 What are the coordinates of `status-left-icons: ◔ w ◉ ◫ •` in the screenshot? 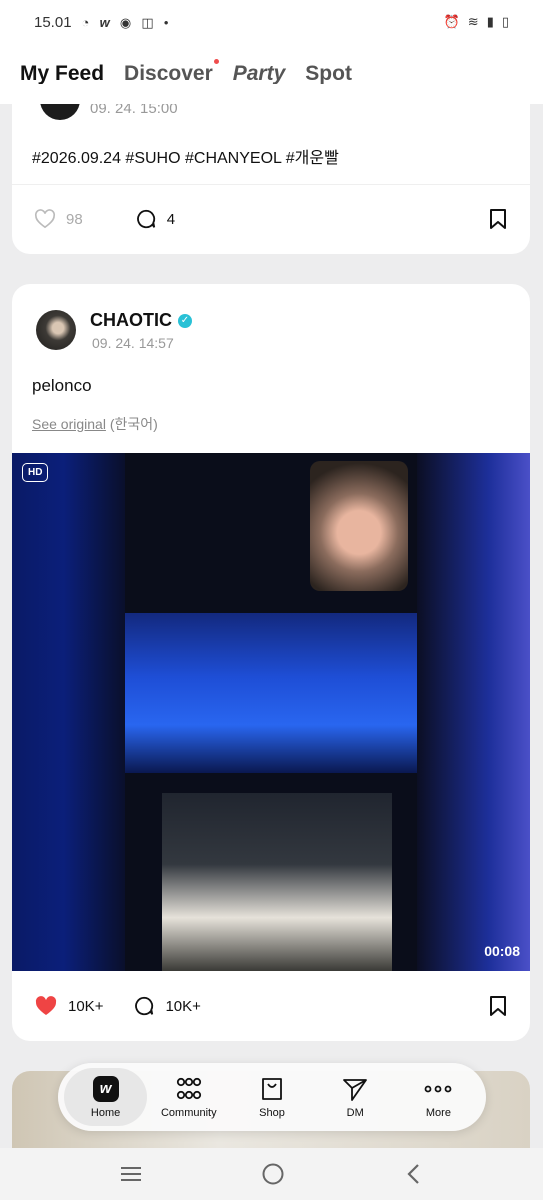 It's located at (128, 22).